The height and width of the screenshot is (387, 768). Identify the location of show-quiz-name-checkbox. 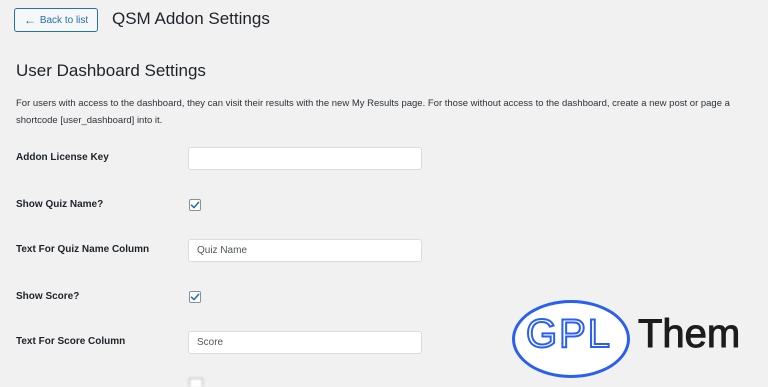
(195, 205).